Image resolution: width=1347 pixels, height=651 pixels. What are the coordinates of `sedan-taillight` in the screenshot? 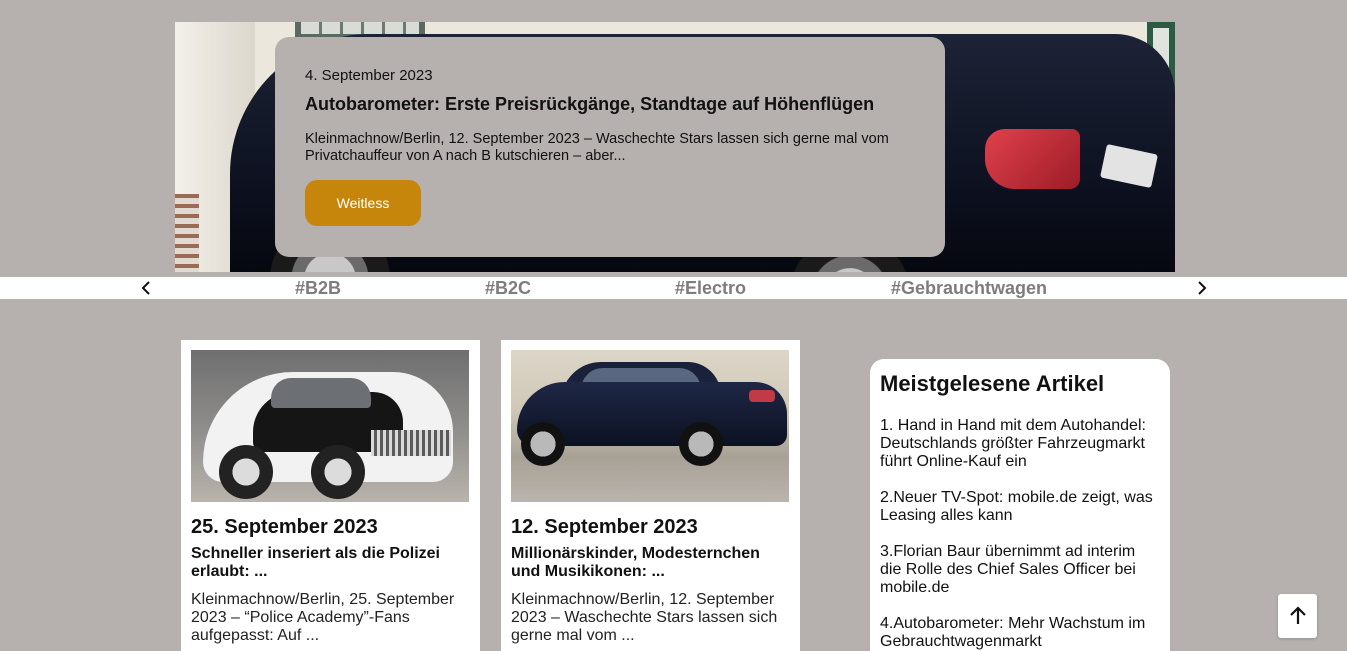 It's located at (762, 396).